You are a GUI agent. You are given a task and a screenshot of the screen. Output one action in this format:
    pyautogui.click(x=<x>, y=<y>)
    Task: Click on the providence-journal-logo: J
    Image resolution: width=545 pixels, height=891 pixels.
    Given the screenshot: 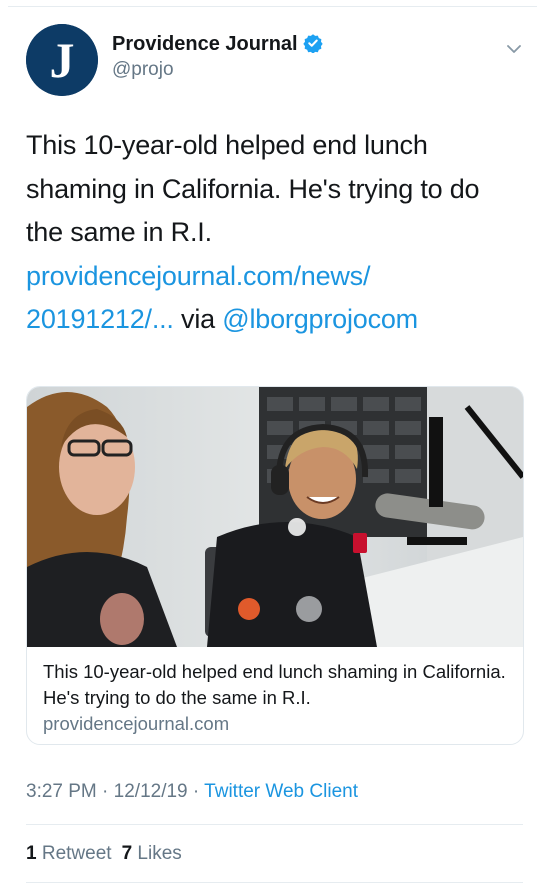 What is the action you would take?
    pyautogui.click(x=62, y=60)
    